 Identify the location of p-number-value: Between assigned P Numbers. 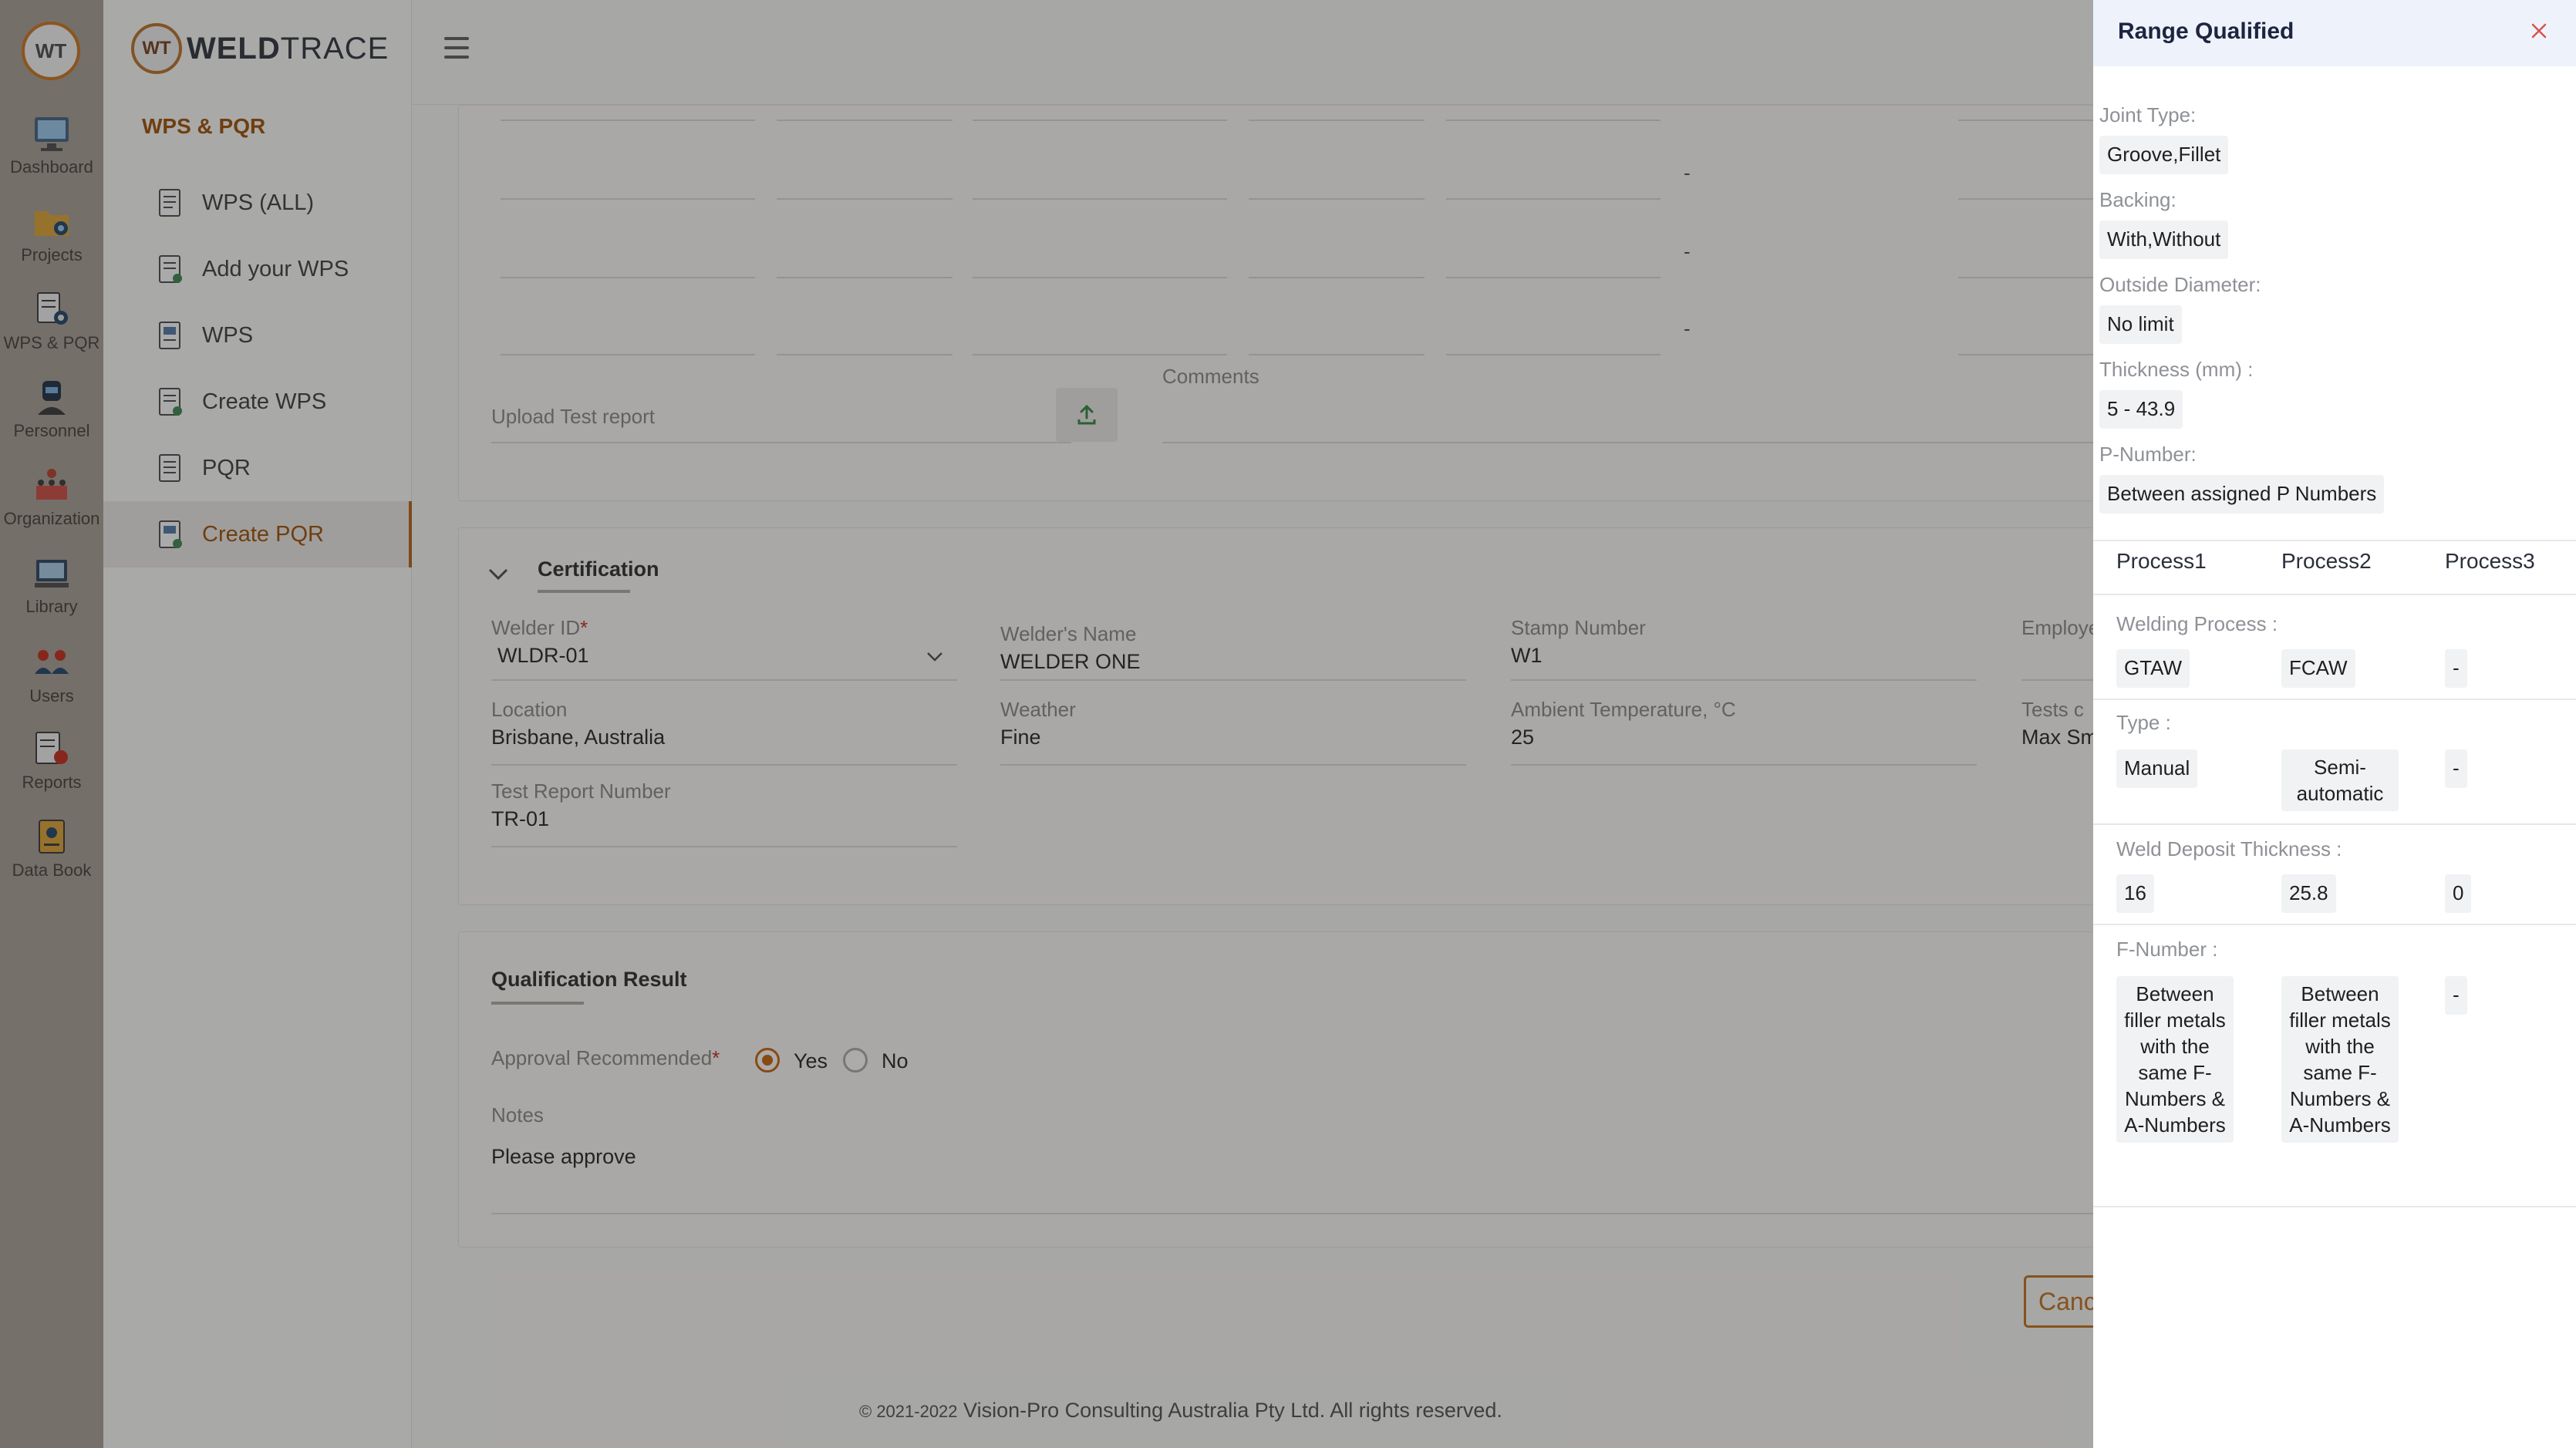
(2242, 494).